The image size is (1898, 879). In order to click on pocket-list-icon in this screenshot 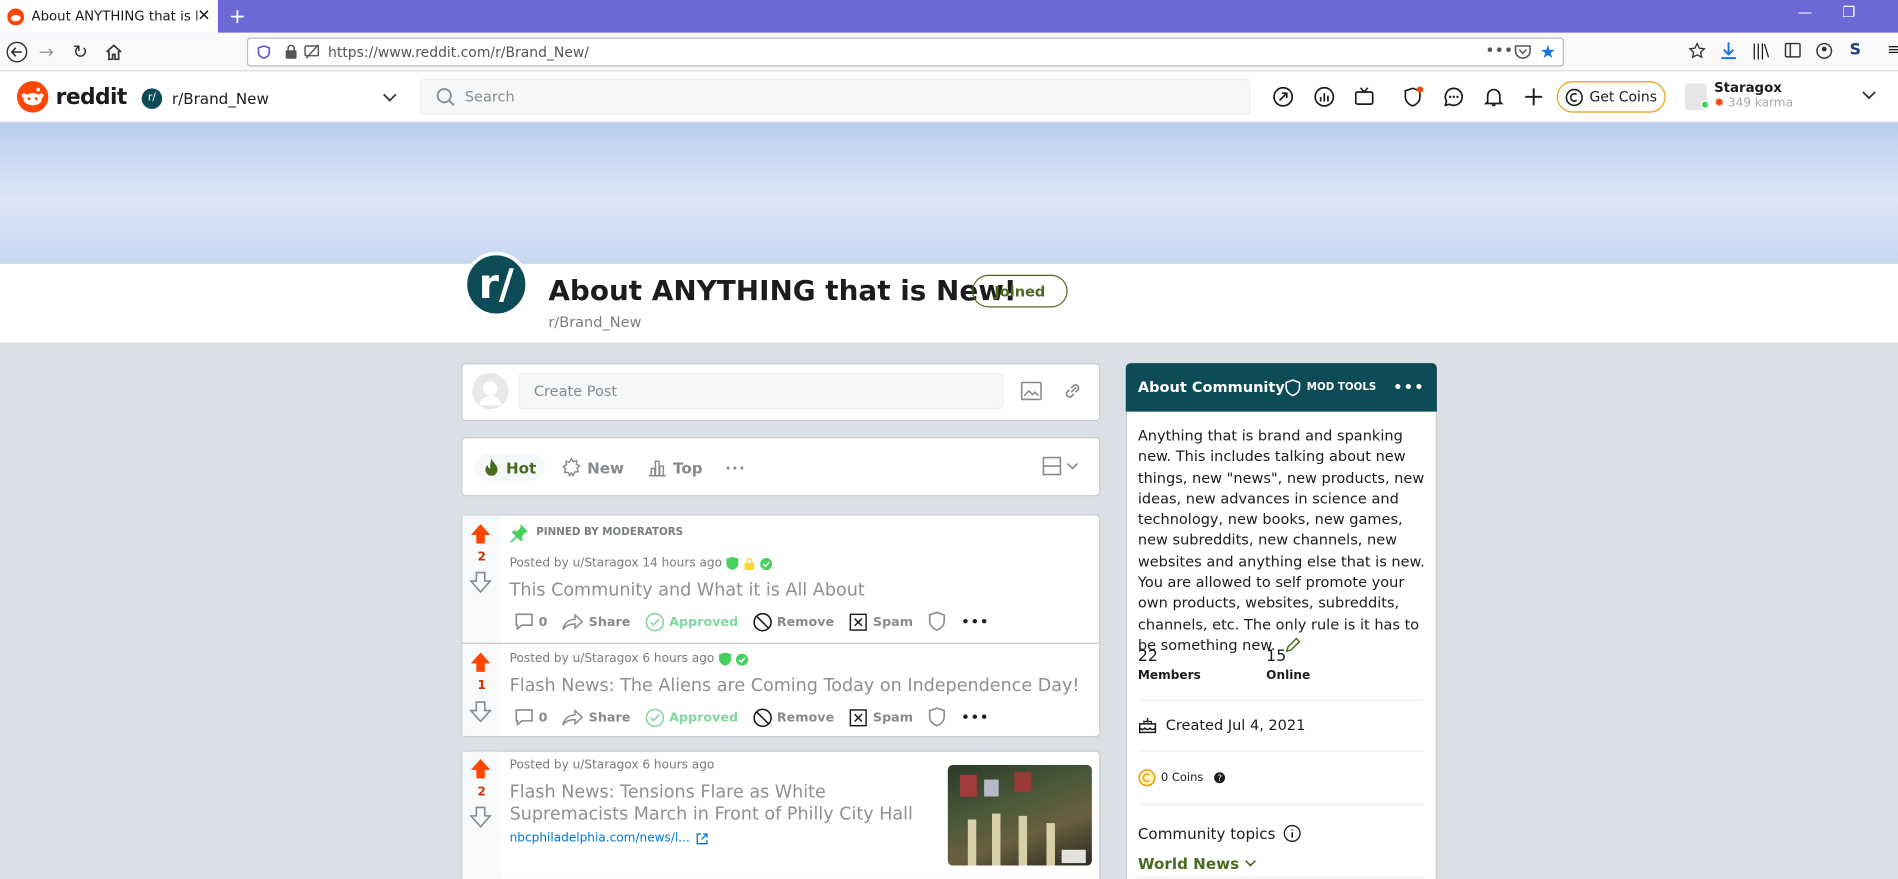, I will do `click(1697, 50)`.